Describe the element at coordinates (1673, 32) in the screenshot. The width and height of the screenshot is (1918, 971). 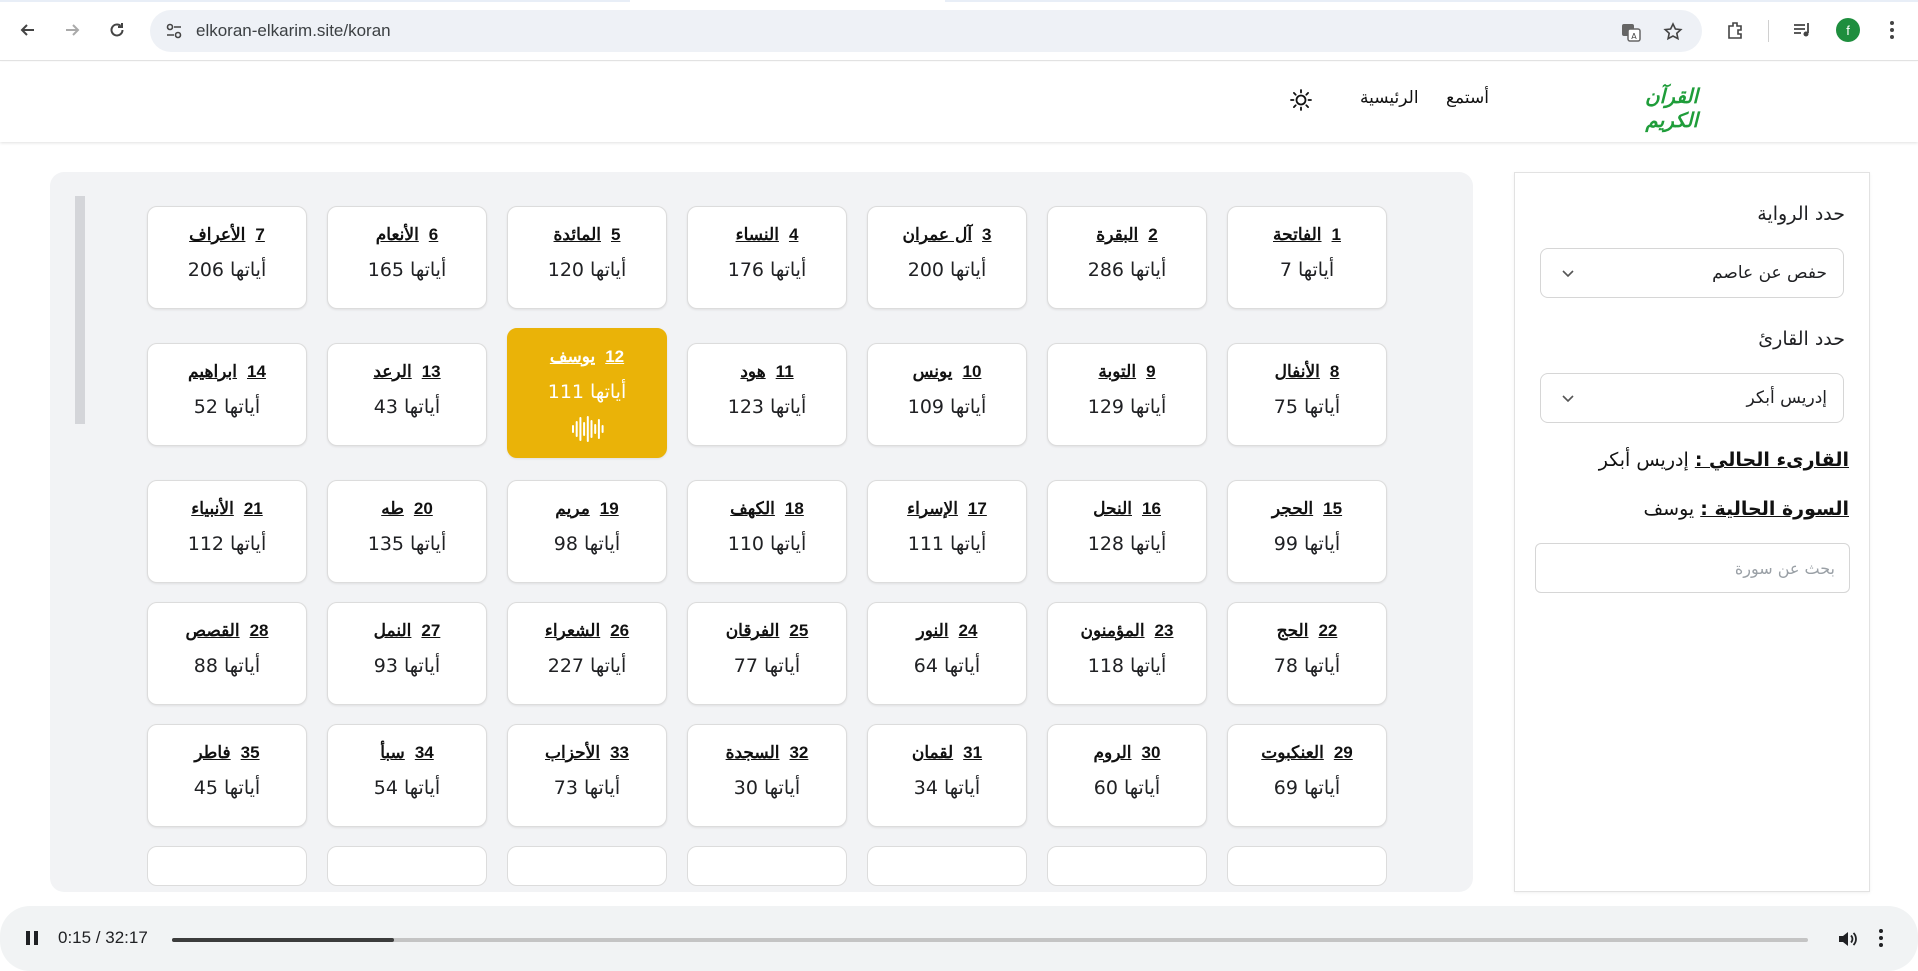
I see `bookmark-star-icon` at that location.